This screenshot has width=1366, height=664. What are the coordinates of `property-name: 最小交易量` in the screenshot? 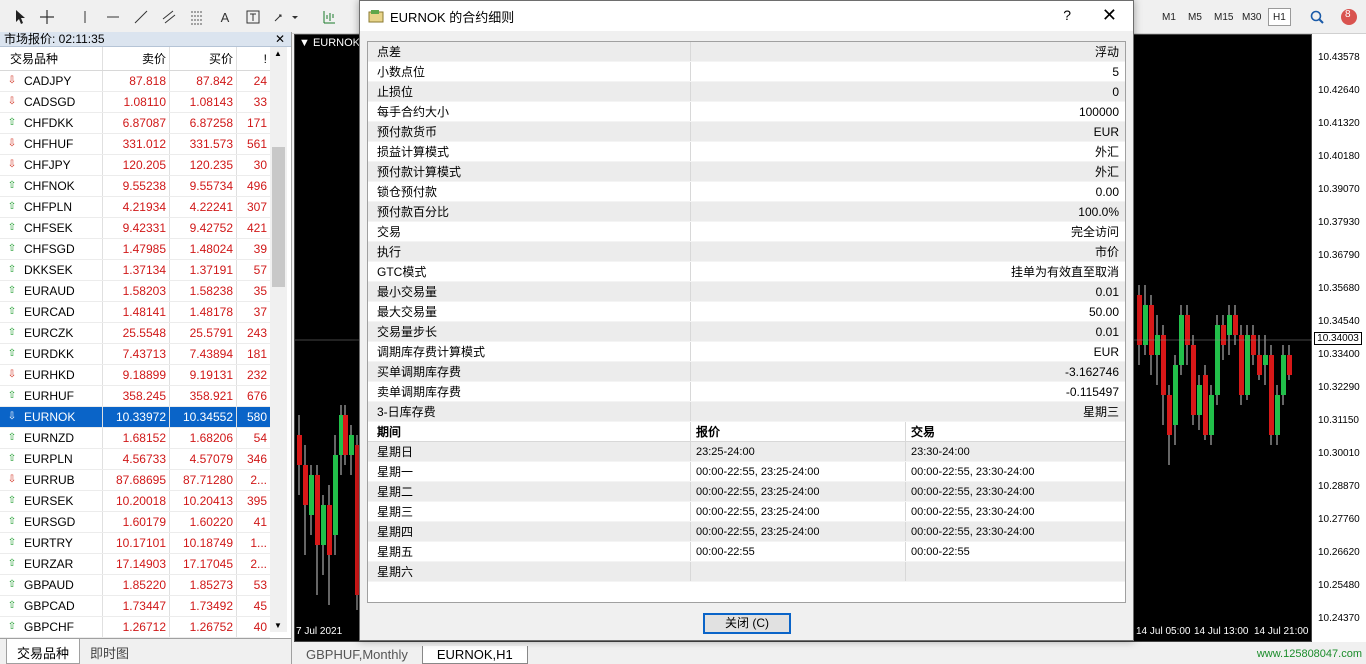 It's located at (529, 291).